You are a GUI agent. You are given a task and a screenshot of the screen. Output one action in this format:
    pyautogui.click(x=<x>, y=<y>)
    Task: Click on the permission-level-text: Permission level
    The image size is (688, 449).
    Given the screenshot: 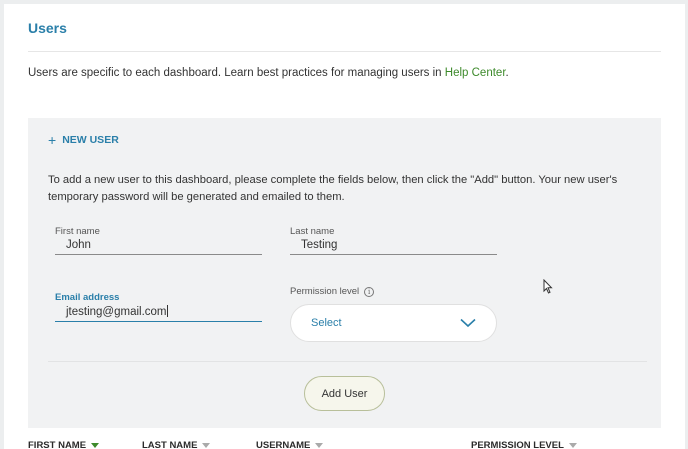 What is the action you would take?
    pyautogui.click(x=325, y=291)
    